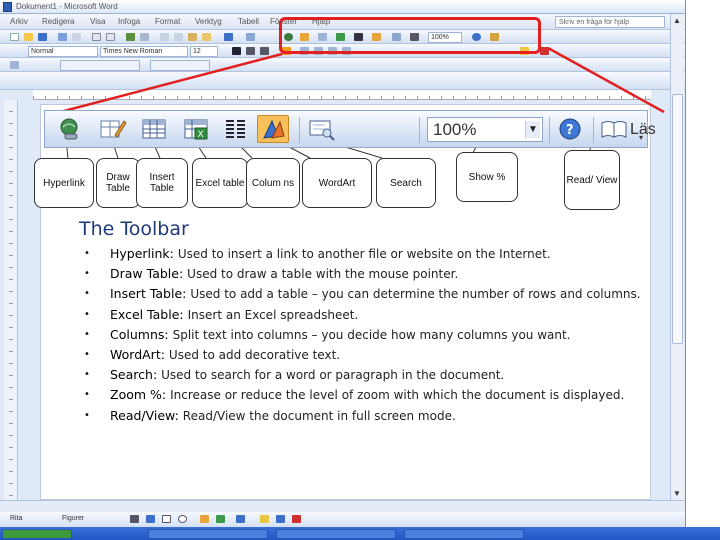 The image size is (720, 540). What do you see at coordinates (614, 129) in the screenshot?
I see `read-button` at bounding box center [614, 129].